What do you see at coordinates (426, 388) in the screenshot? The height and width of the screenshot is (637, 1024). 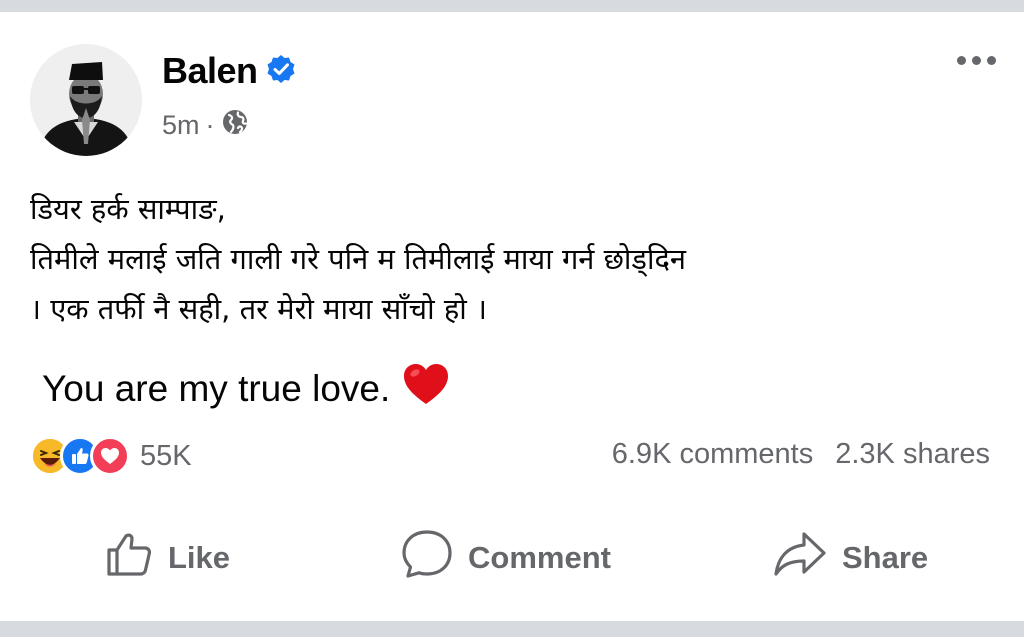 I see `red-heart-icon` at bounding box center [426, 388].